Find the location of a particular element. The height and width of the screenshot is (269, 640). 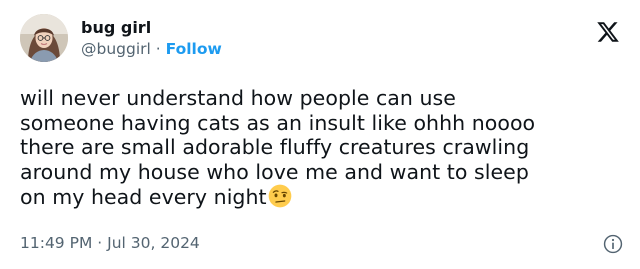

tweet-line-last: on my head every night is located at coordinates (325, 197).